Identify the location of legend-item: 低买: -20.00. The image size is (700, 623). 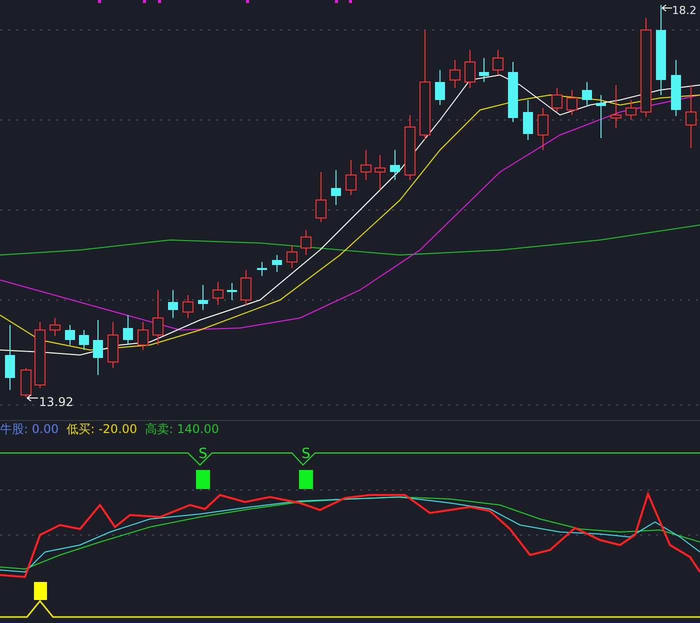
(102, 429).